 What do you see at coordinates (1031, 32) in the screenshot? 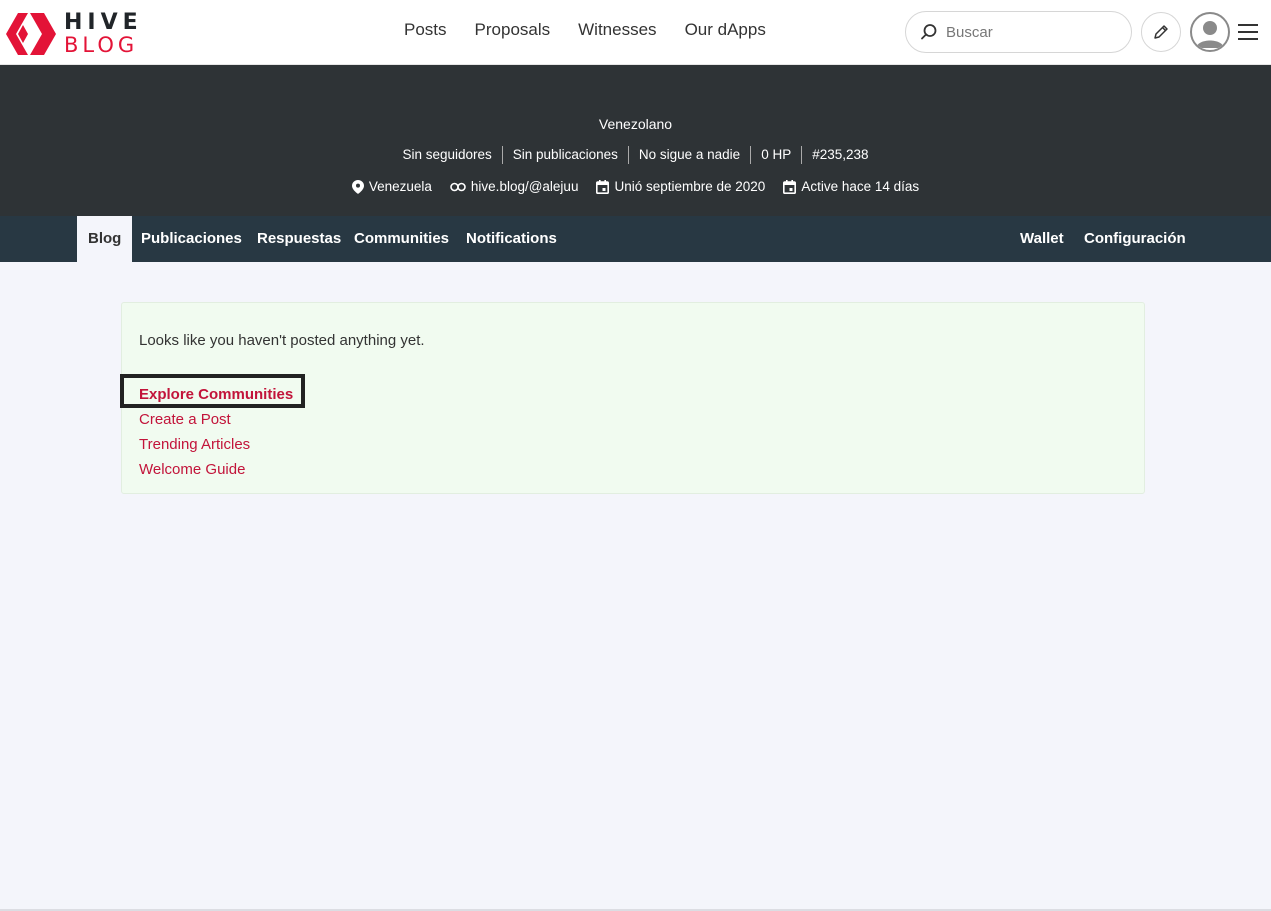
I see `search-input` at bounding box center [1031, 32].